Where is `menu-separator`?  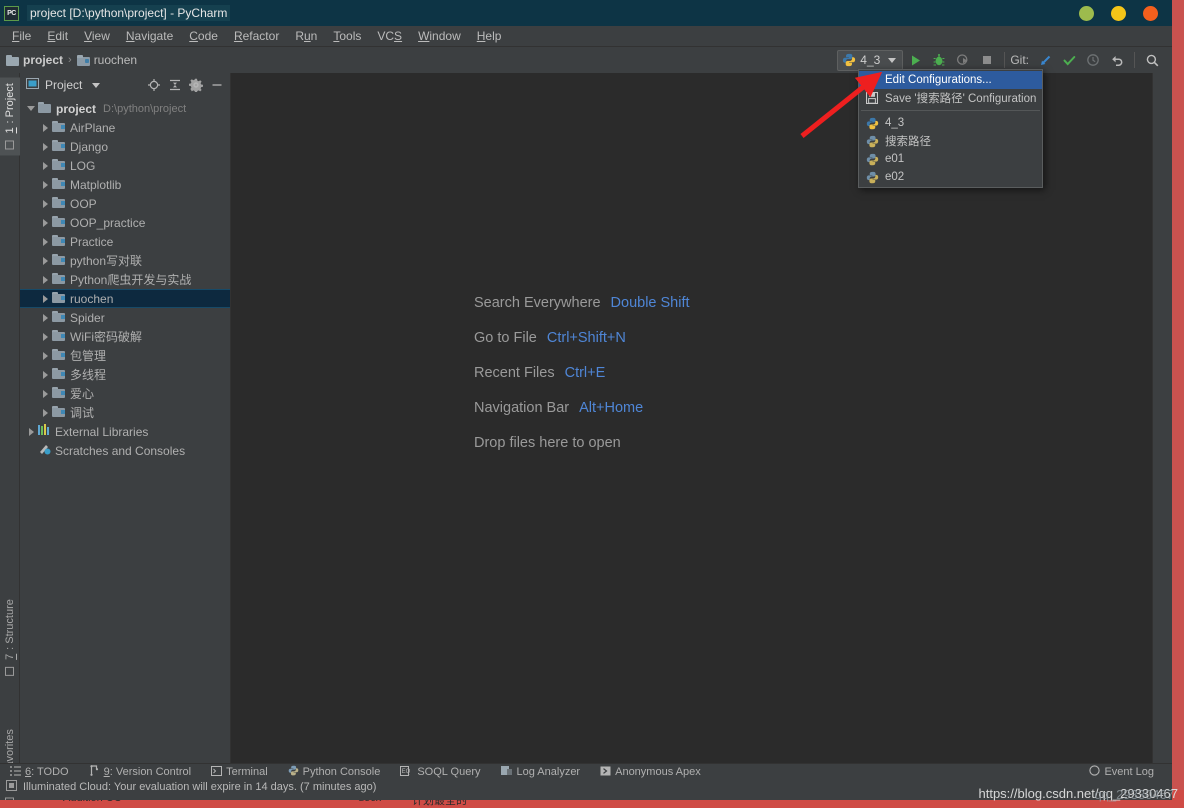
menu-separator is located at coordinates (950, 110).